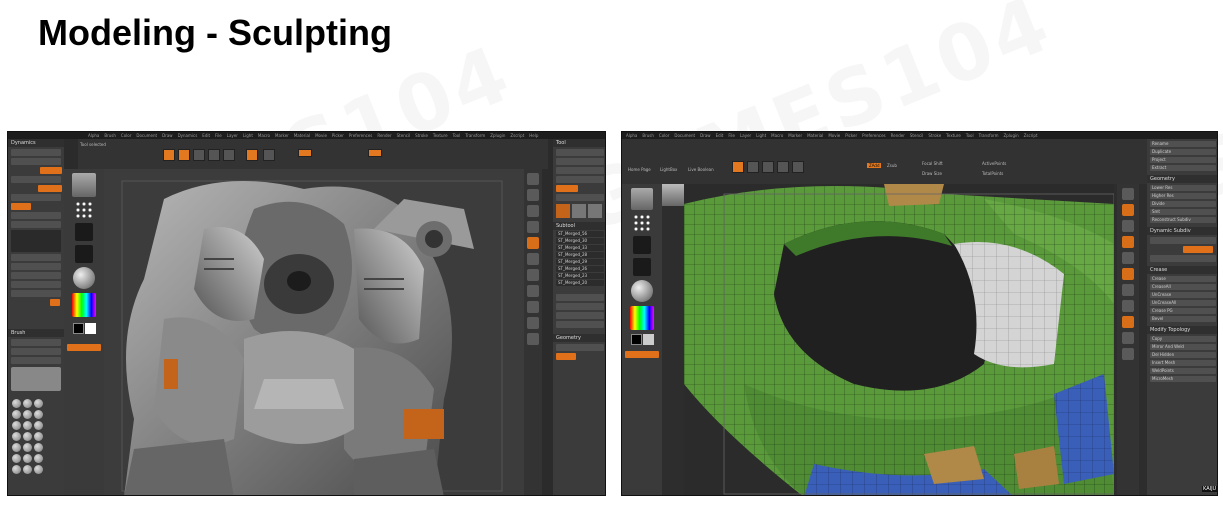 Image resolution: width=1223 pixels, height=506 pixels. What do you see at coordinates (1183, 188) in the screenshot?
I see `panel-item: Lower Res` at bounding box center [1183, 188].